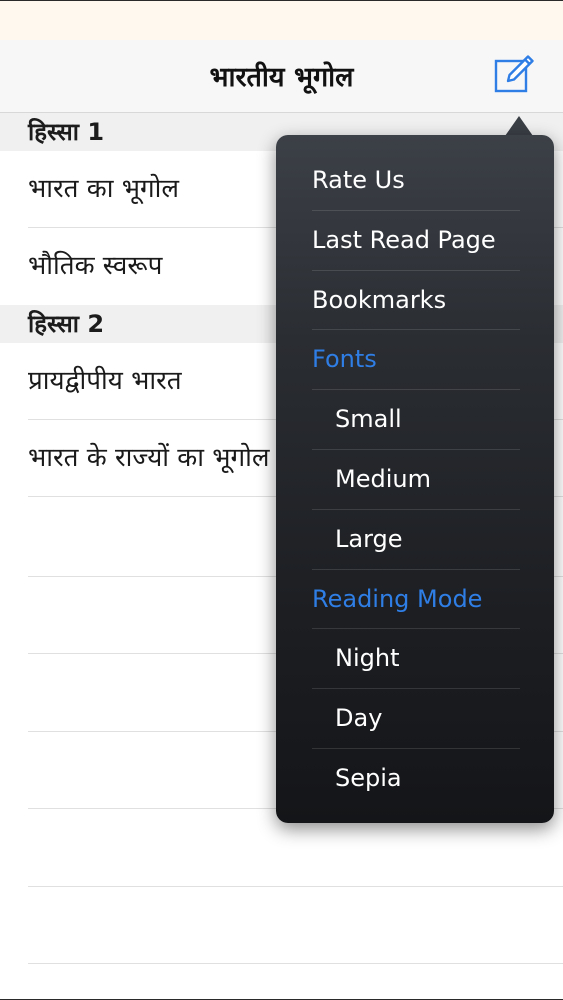 The image size is (563, 1000). What do you see at coordinates (415, 719) in the screenshot?
I see `menu-item-mode-day: Day` at bounding box center [415, 719].